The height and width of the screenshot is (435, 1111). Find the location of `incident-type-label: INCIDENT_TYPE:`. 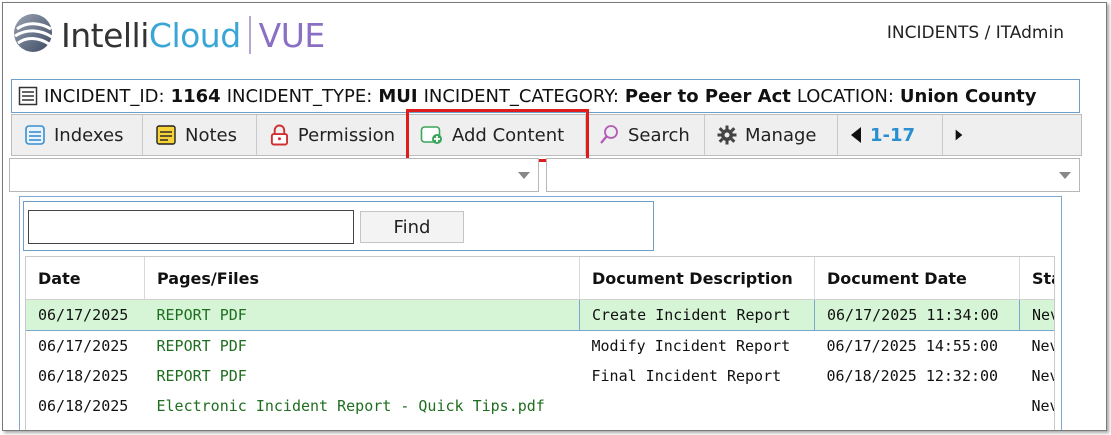

incident-type-label: INCIDENT_TYPE: is located at coordinates (299, 96).